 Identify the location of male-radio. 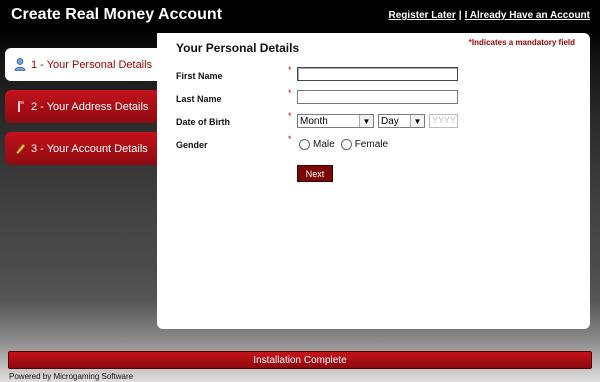
(304, 144).